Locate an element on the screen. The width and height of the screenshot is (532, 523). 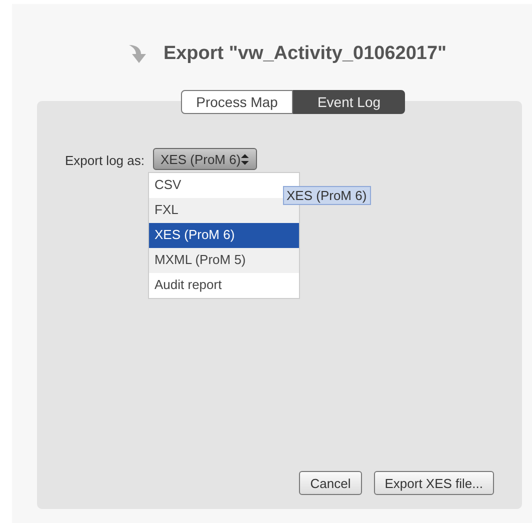
sort-arrows-icon is located at coordinates (244, 159).